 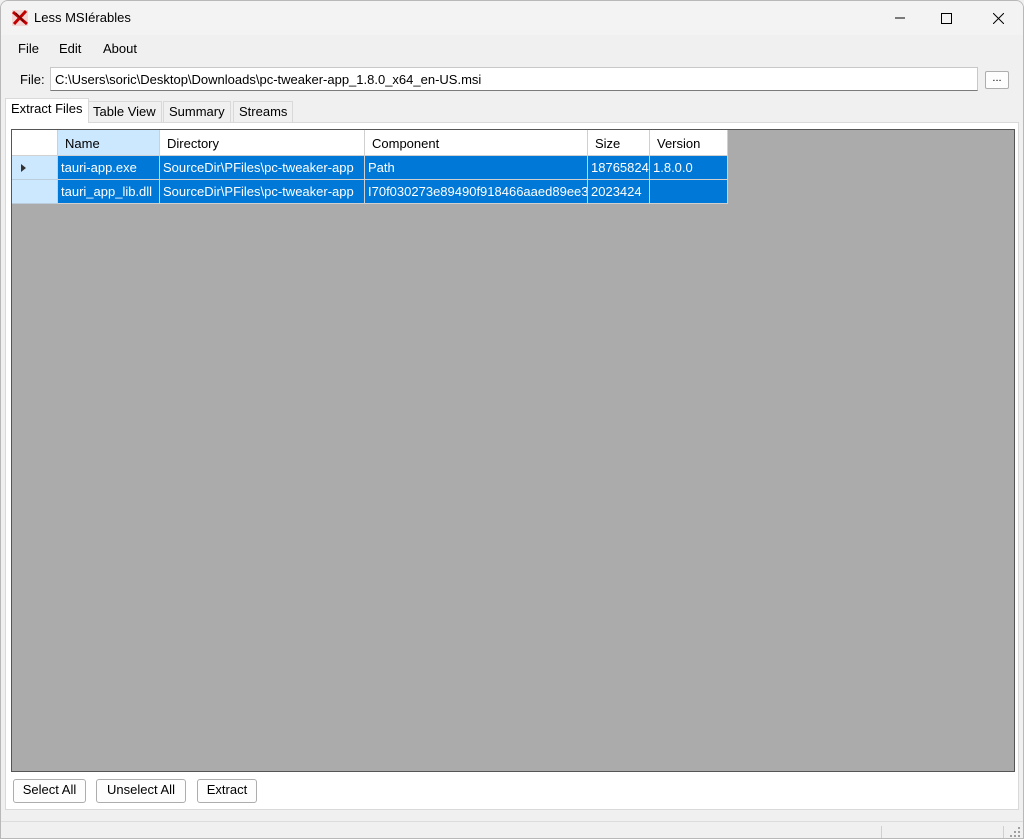 I want to click on column-header-version: Version, so click(x=689, y=143).